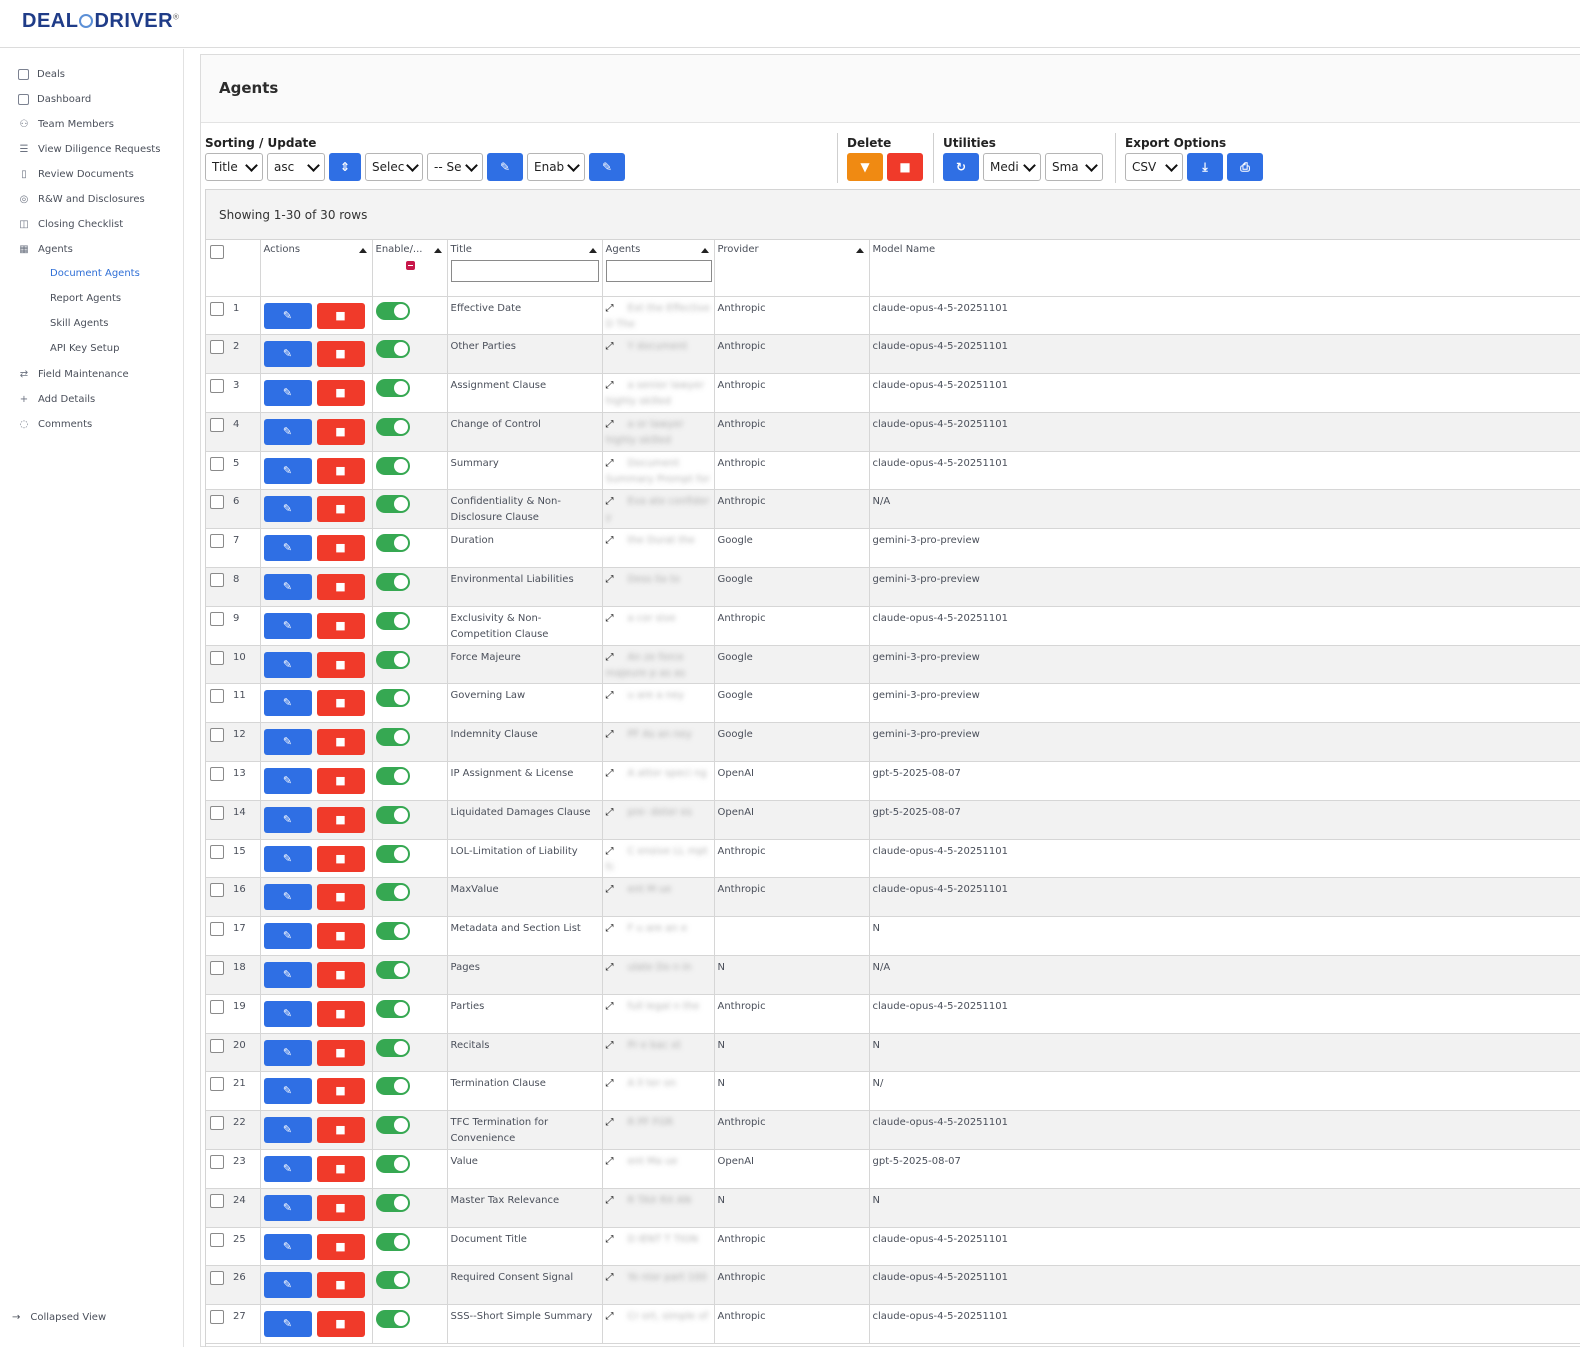 The width and height of the screenshot is (1580, 1347). Describe the element at coordinates (961, 167) in the screenshot. I see `refresh-button: ↻` at that location.